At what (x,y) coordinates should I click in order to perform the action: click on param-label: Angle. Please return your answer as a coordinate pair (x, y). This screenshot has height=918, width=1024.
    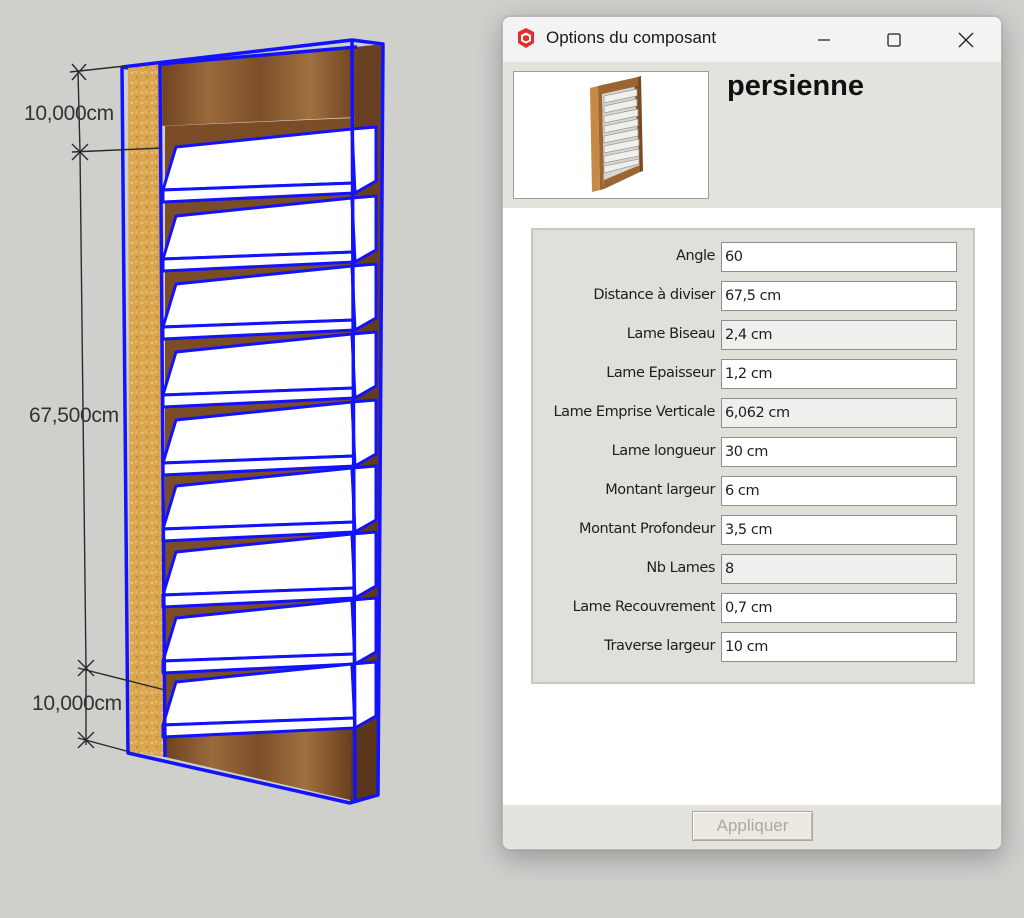
    Looking at the image, I should click on (695, 256).